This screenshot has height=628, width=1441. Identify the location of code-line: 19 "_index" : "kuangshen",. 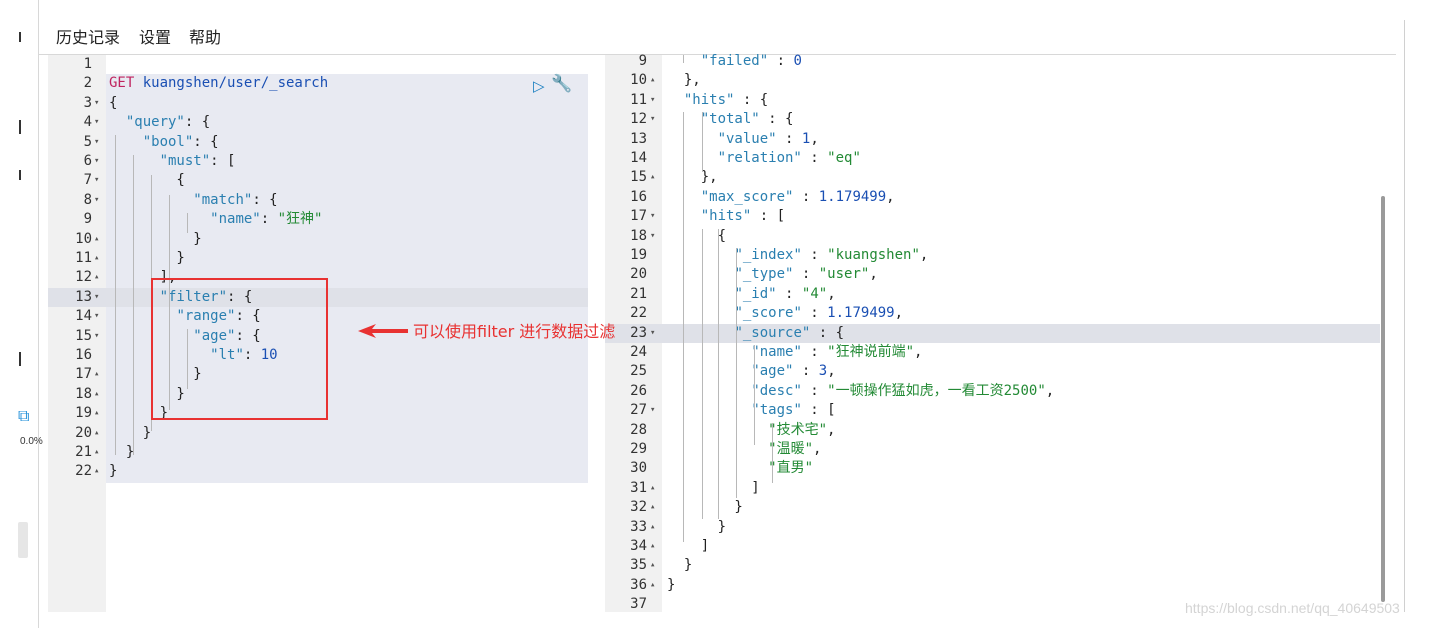
(992, 255).